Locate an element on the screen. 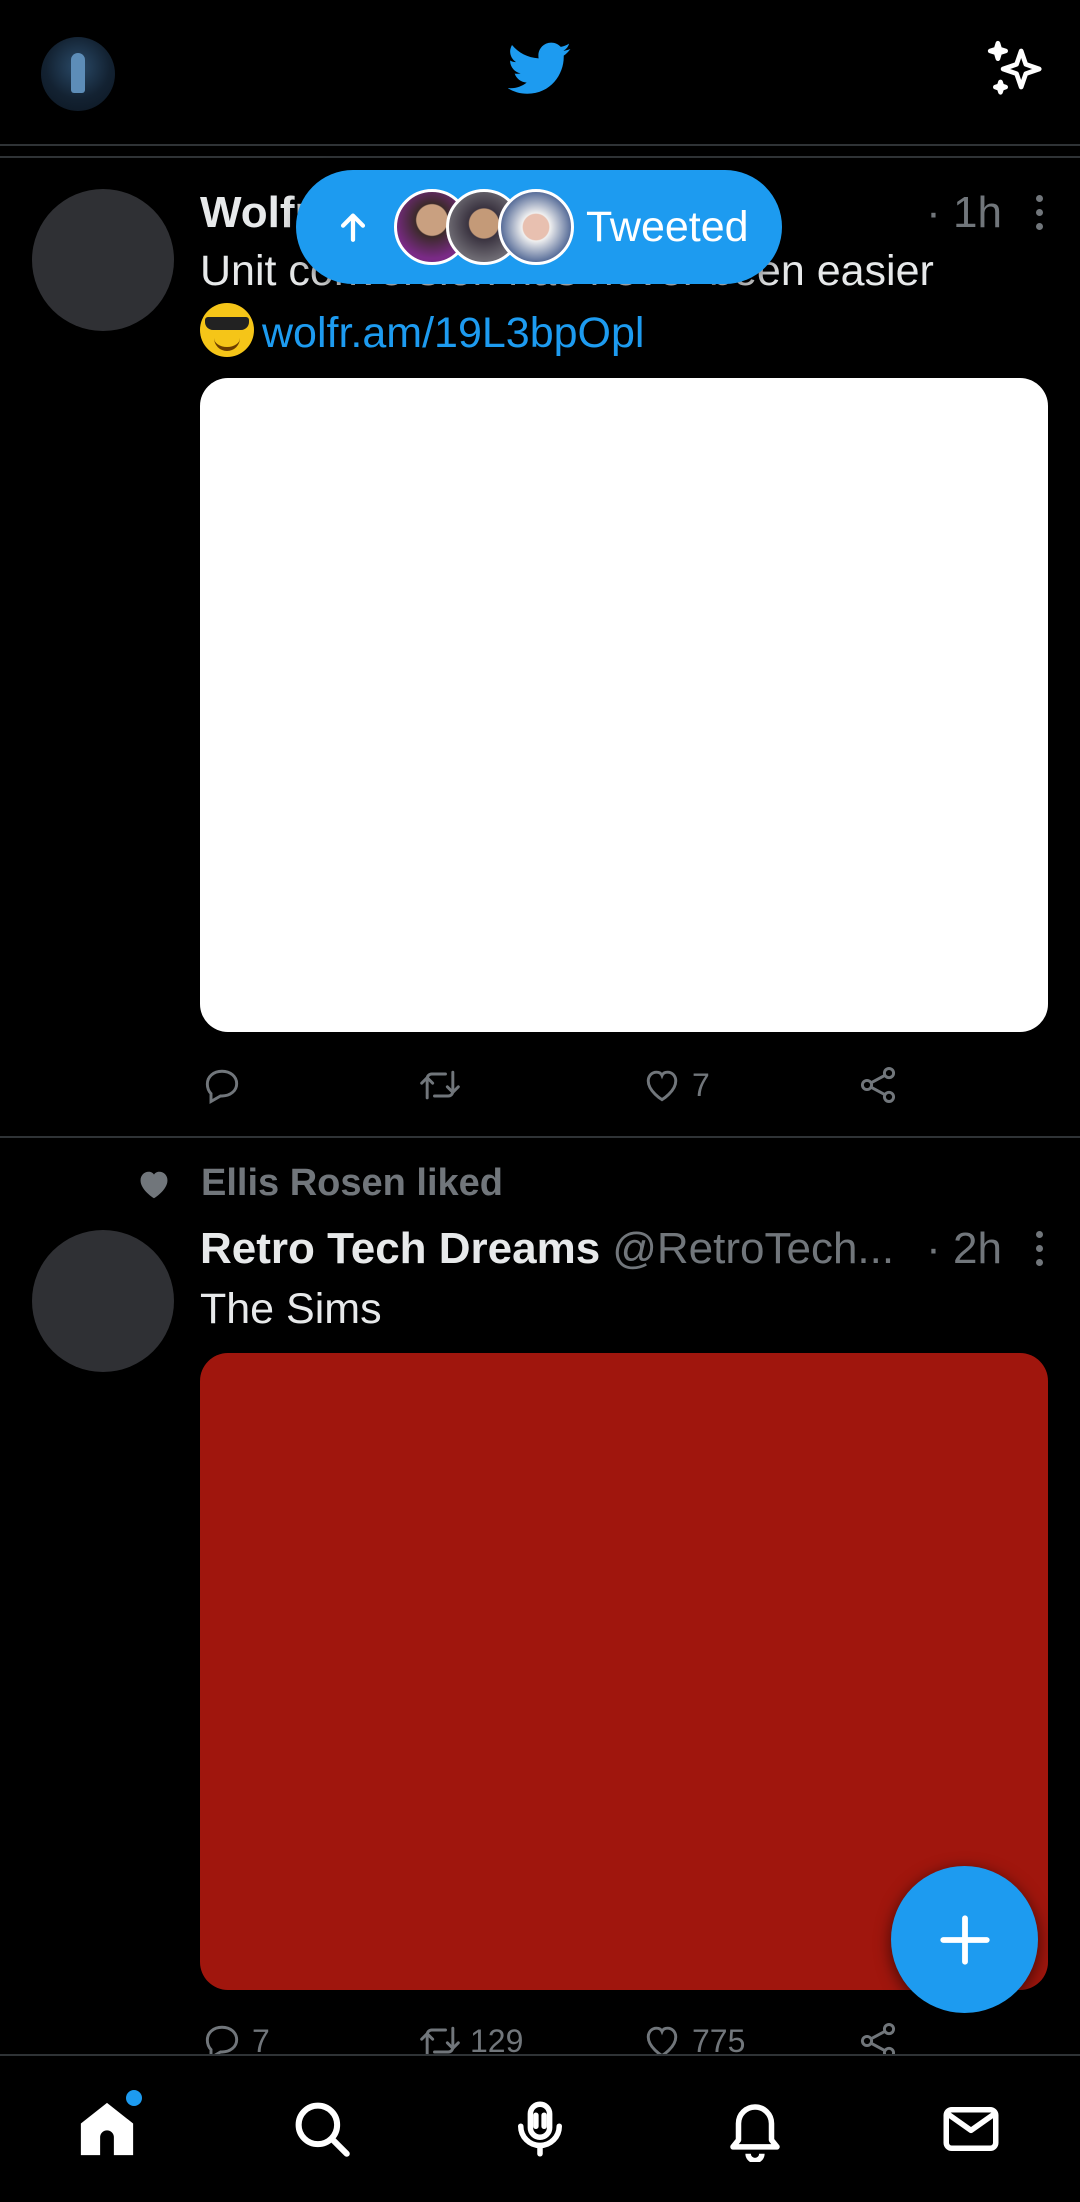 The width and height of the screenshot is (1080, 2202). reply-icon is located at coordinates (222, 1087).